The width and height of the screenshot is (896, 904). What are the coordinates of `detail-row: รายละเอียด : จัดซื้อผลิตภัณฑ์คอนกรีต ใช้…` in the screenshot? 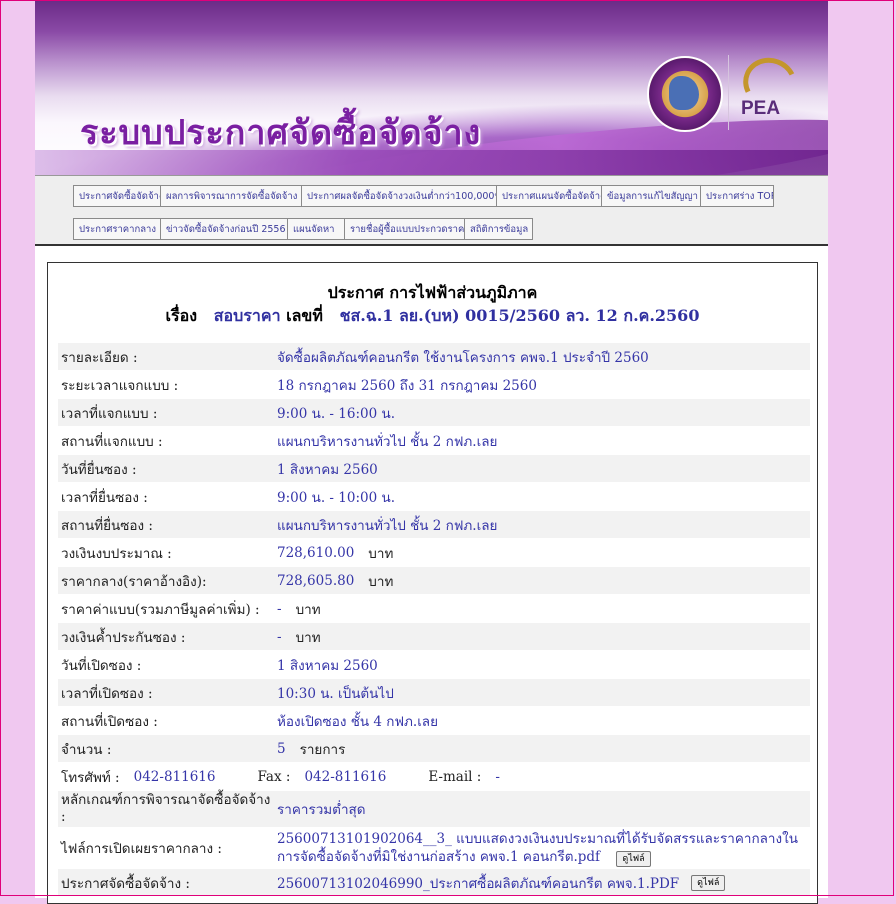 It's located at (434, 356).